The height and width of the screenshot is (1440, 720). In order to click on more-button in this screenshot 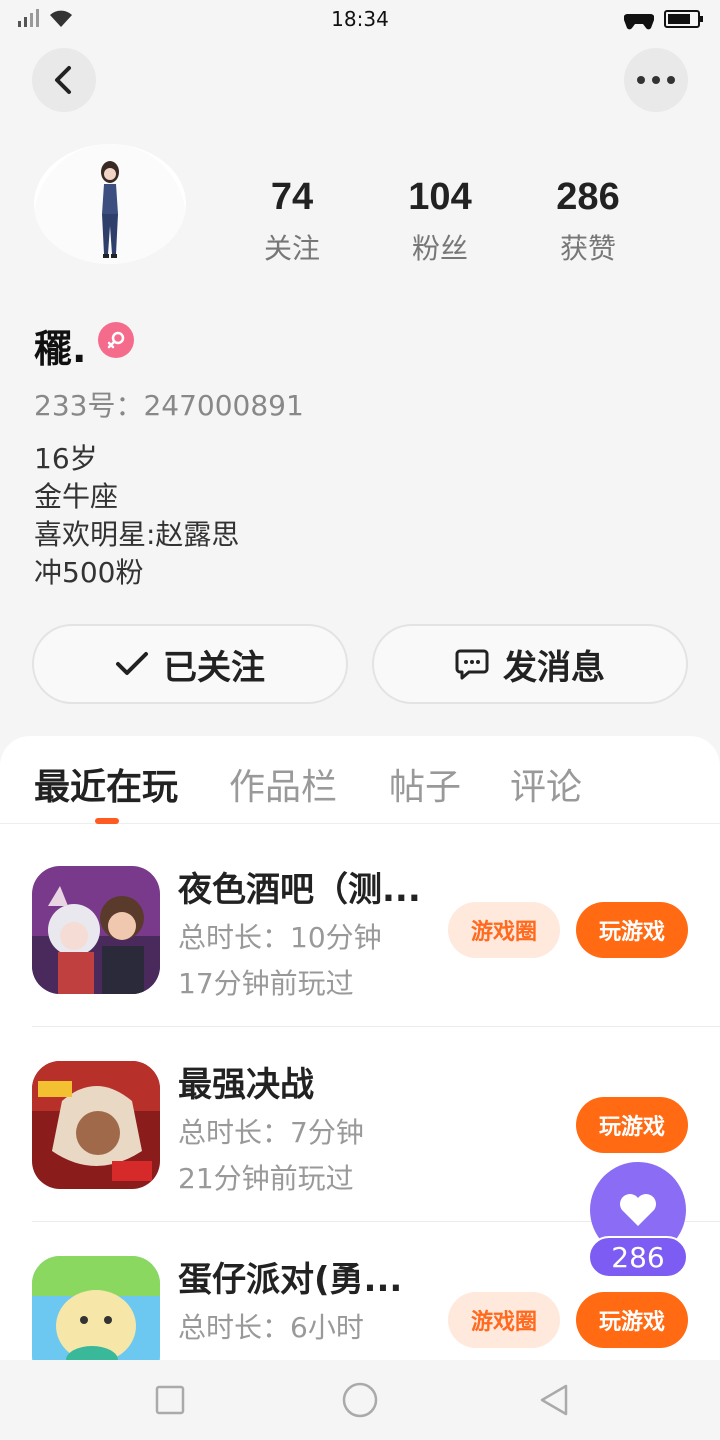, I will do `click(656, 80)`.